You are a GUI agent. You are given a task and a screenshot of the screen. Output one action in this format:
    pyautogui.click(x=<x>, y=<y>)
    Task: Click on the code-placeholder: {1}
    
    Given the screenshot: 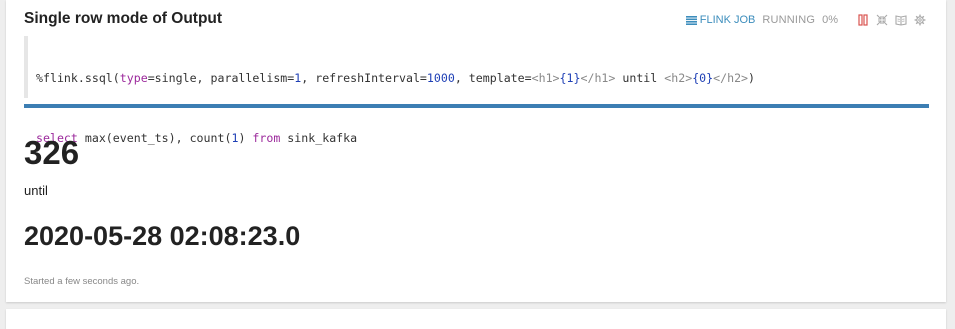 What is the action you would take?
    pyautogui.click(x=570, y=78)
    